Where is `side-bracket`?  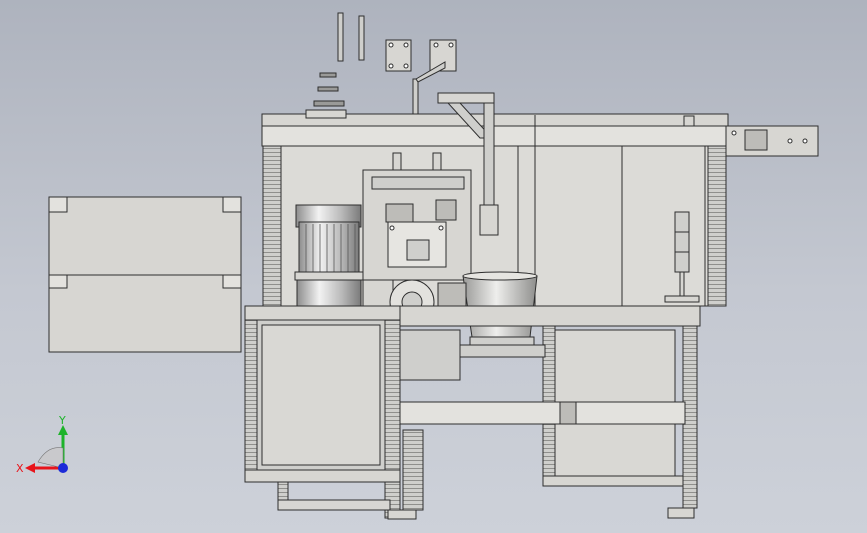
side-bracket is located at coordinates (772, 141).